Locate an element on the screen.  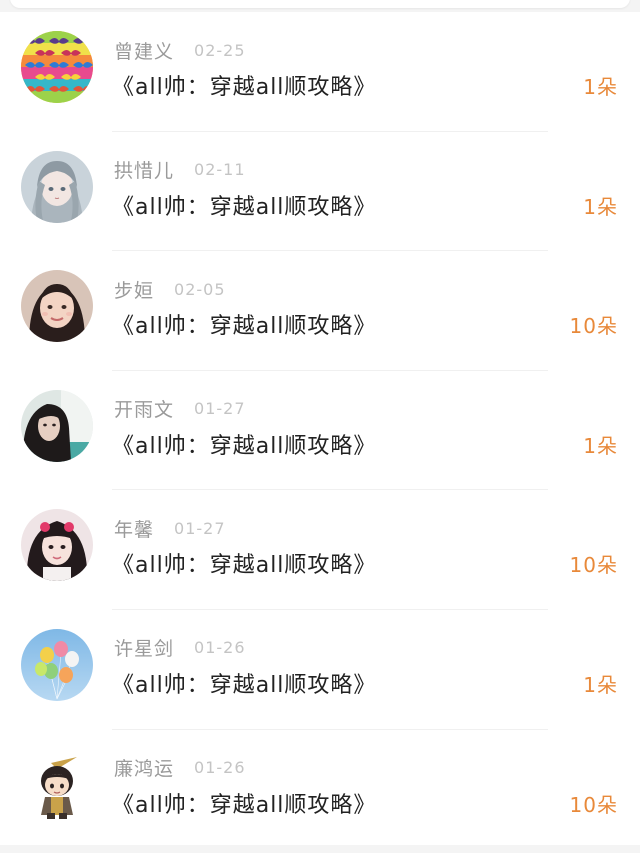
user-name: 开雨文 is located at coordinates (144, 408).